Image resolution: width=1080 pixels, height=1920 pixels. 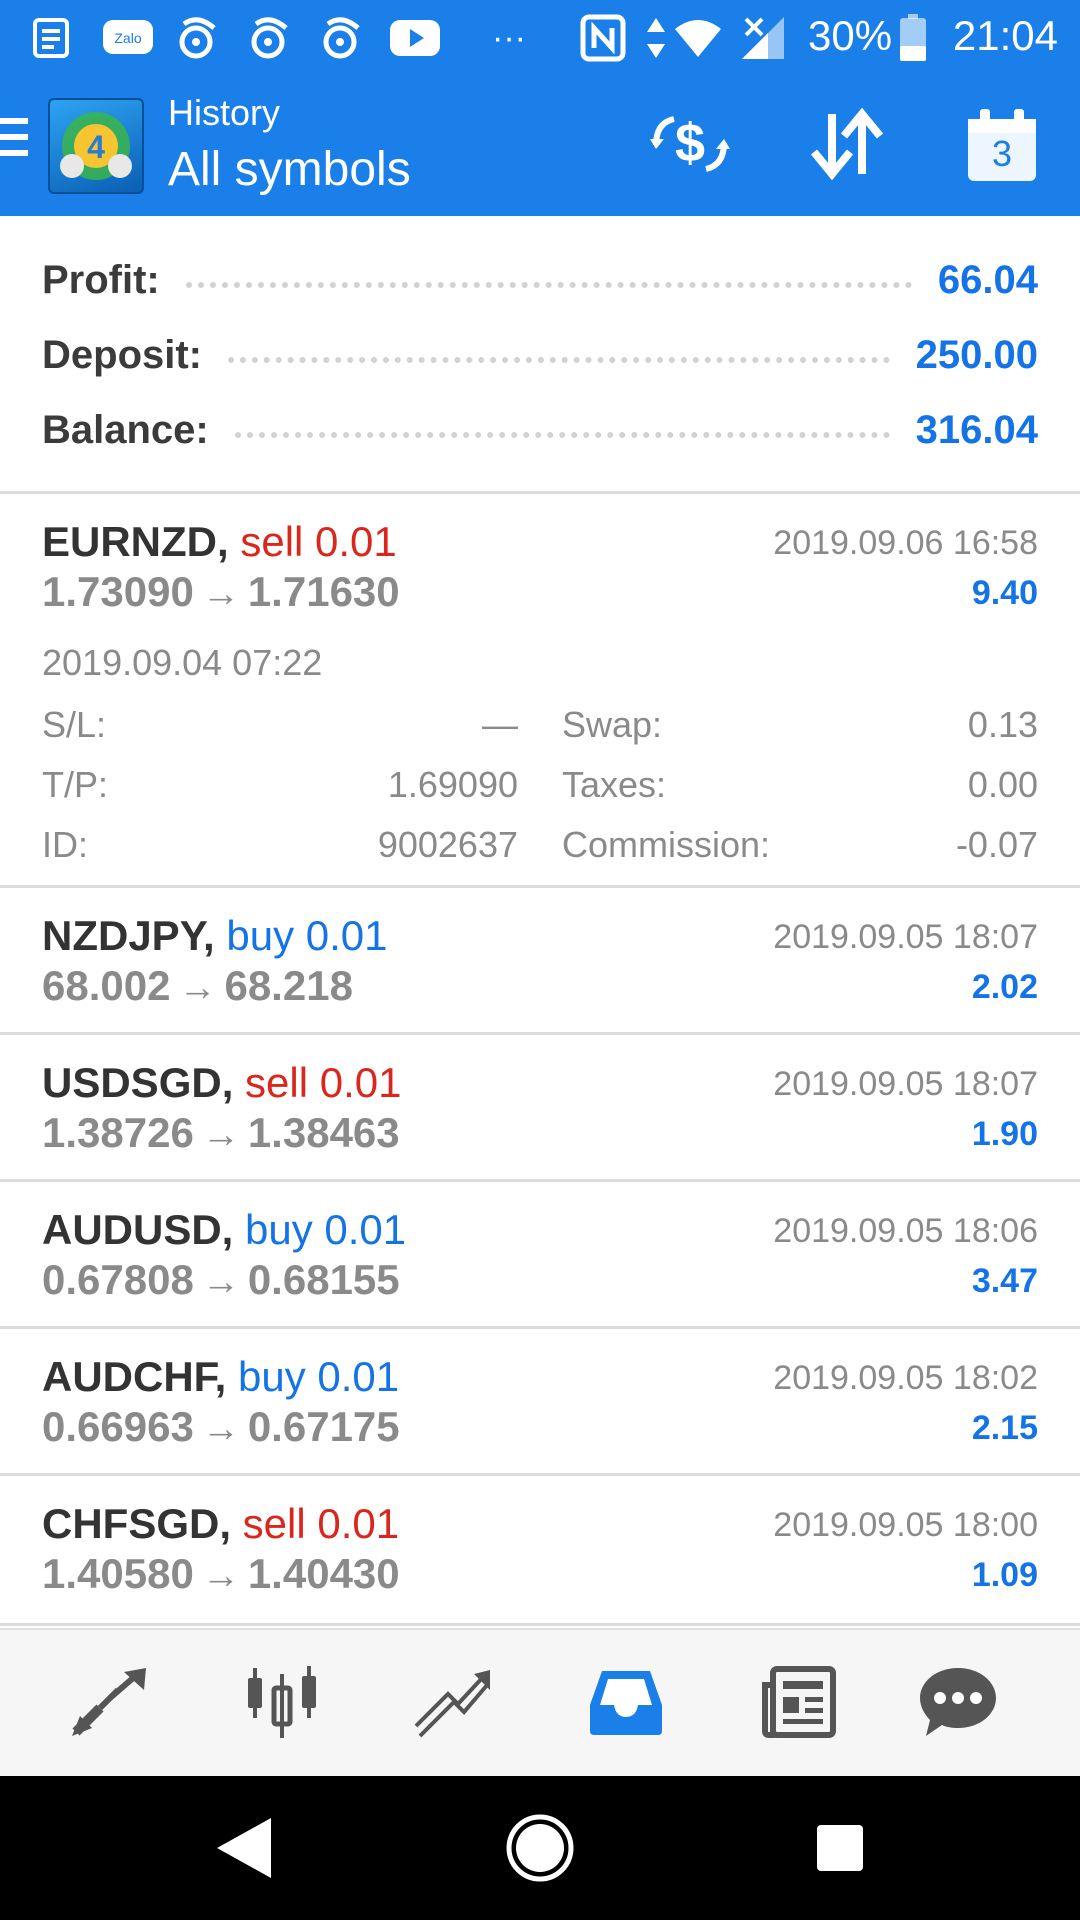 What do you see at coordinates (698, 38) in the screenshot?
I see `wifi-icon` at bounding box center [698, 38].